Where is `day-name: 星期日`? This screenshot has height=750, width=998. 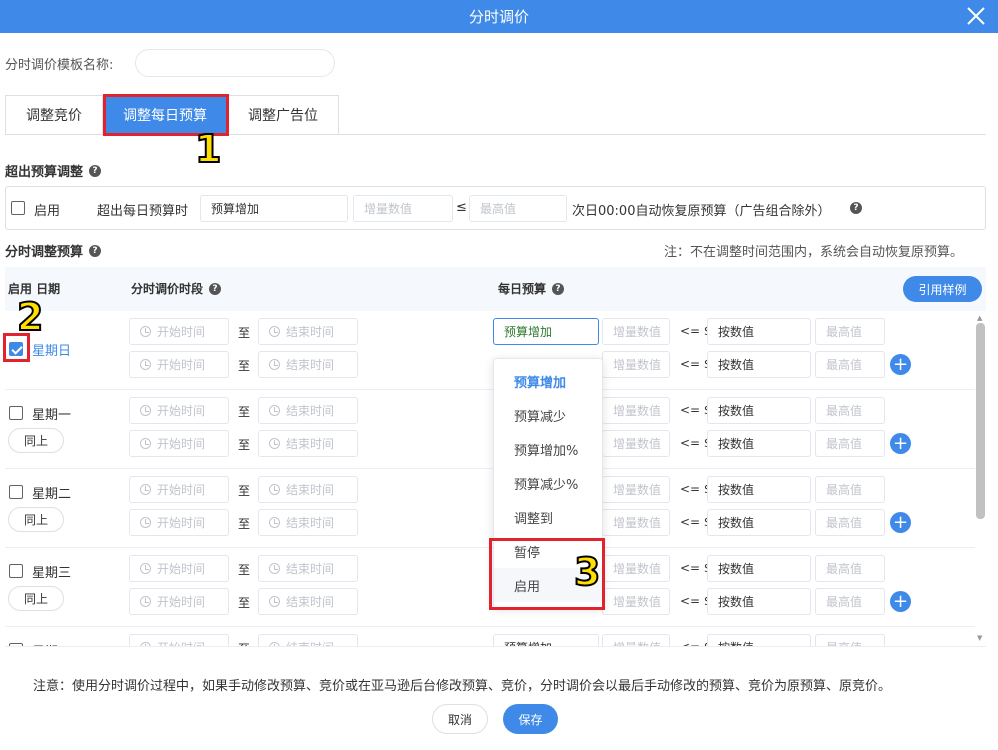 day-name: 星期日 is located at coordinates (52, 351).